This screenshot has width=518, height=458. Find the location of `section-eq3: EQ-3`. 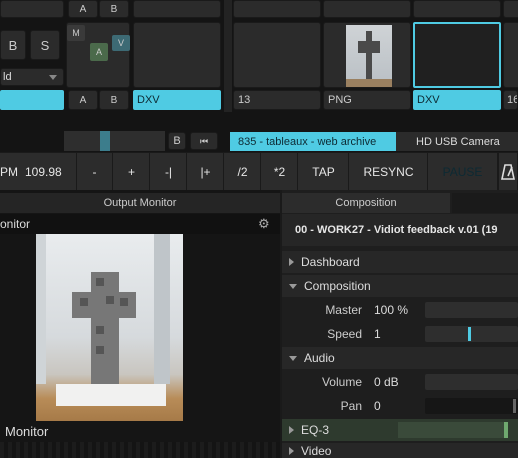

section-eq3: EQ-3 is located at coordinates (400, 430).